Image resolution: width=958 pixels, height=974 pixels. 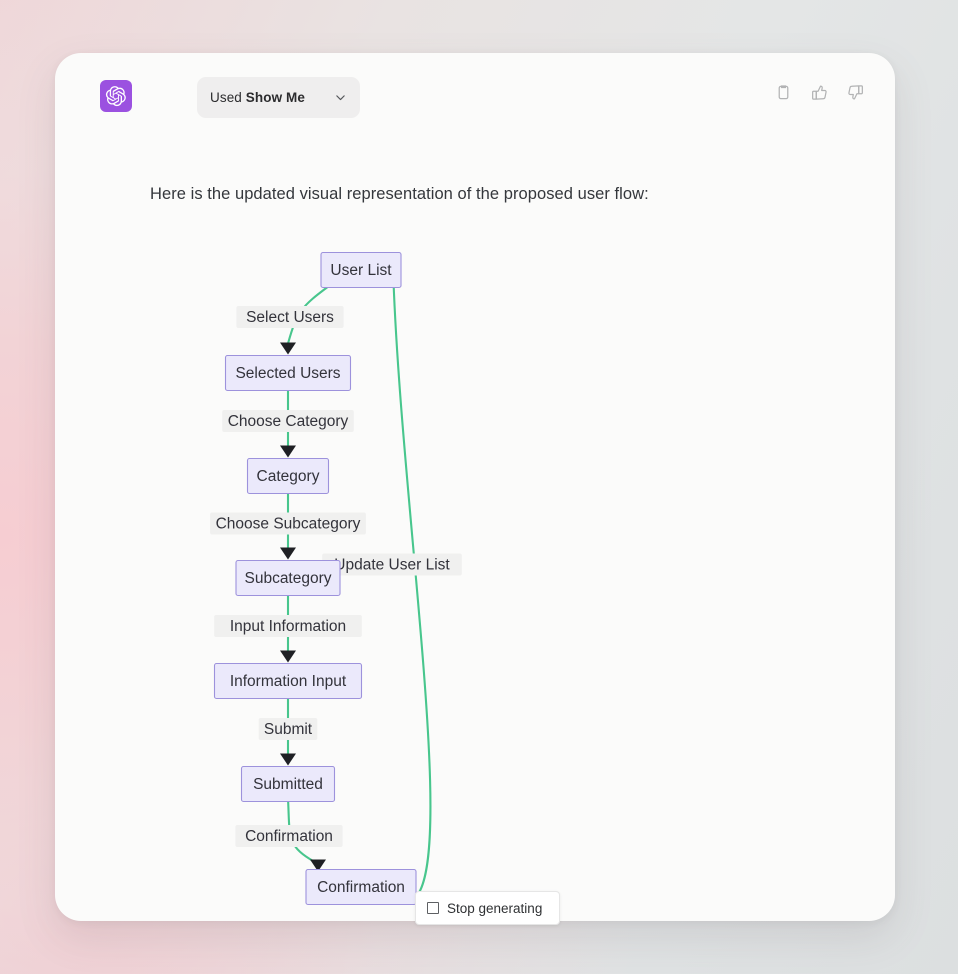 What do you see at coordinates (116, 96) in the screenshot?
I see `openai-logo-icon` at bounding box center [116, 96].